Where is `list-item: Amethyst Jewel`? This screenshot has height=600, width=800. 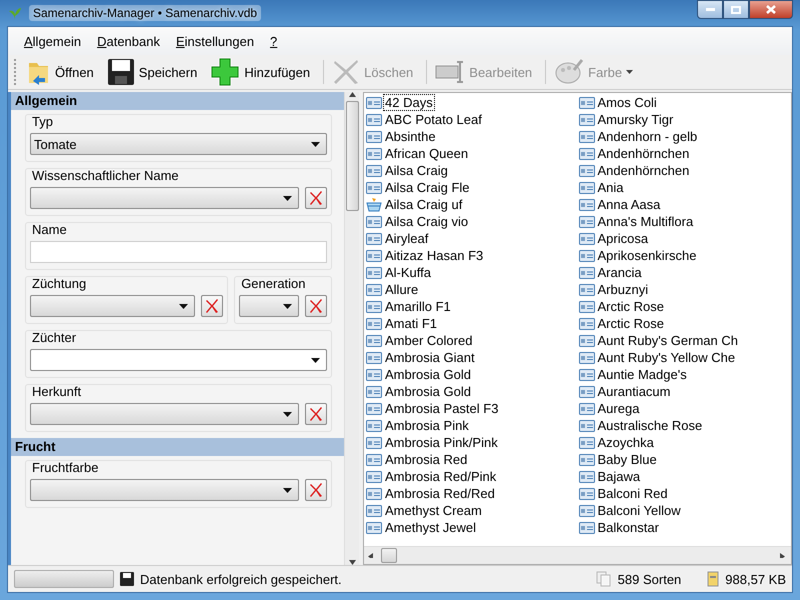 list-item: Amethyst Jewel is located at coordinates (431, 527).